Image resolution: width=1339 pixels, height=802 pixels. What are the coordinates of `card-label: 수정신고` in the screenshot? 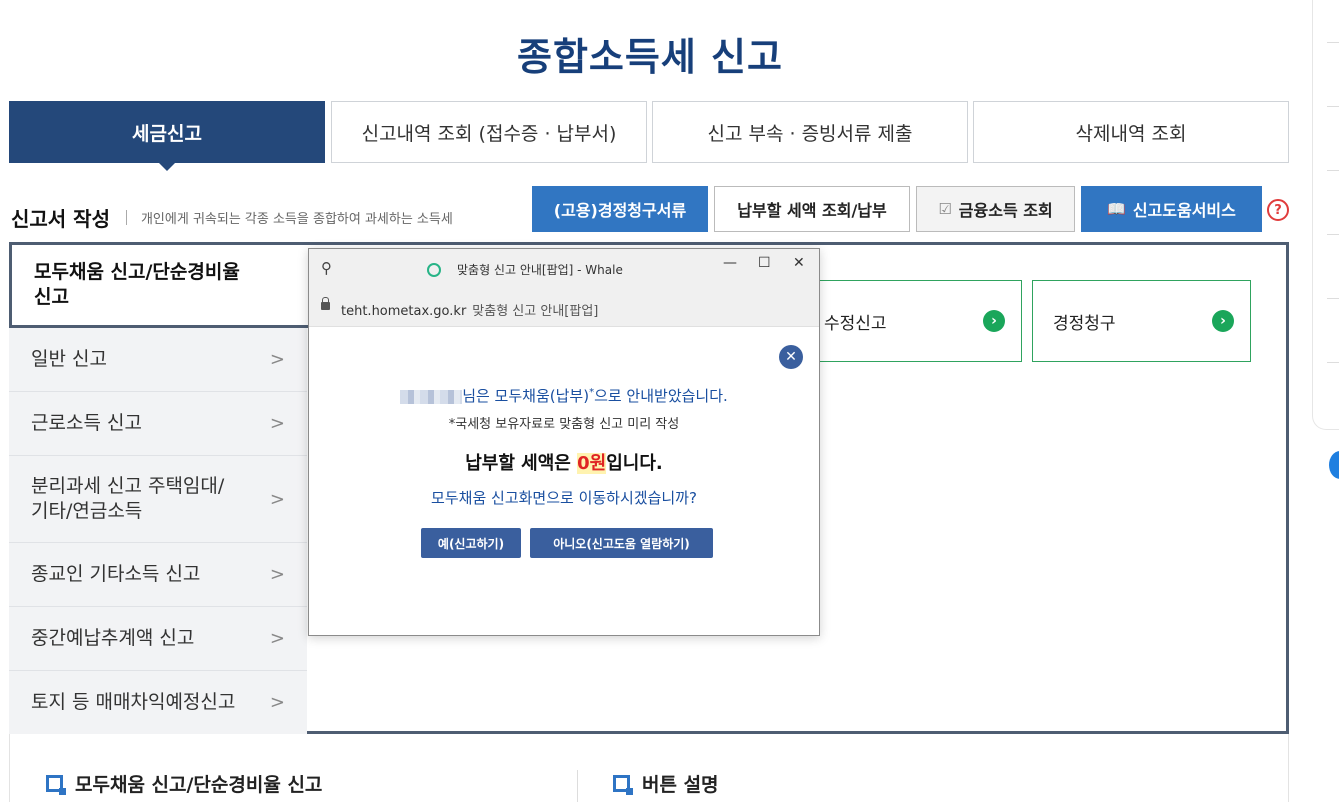 It's located at (855, 323).